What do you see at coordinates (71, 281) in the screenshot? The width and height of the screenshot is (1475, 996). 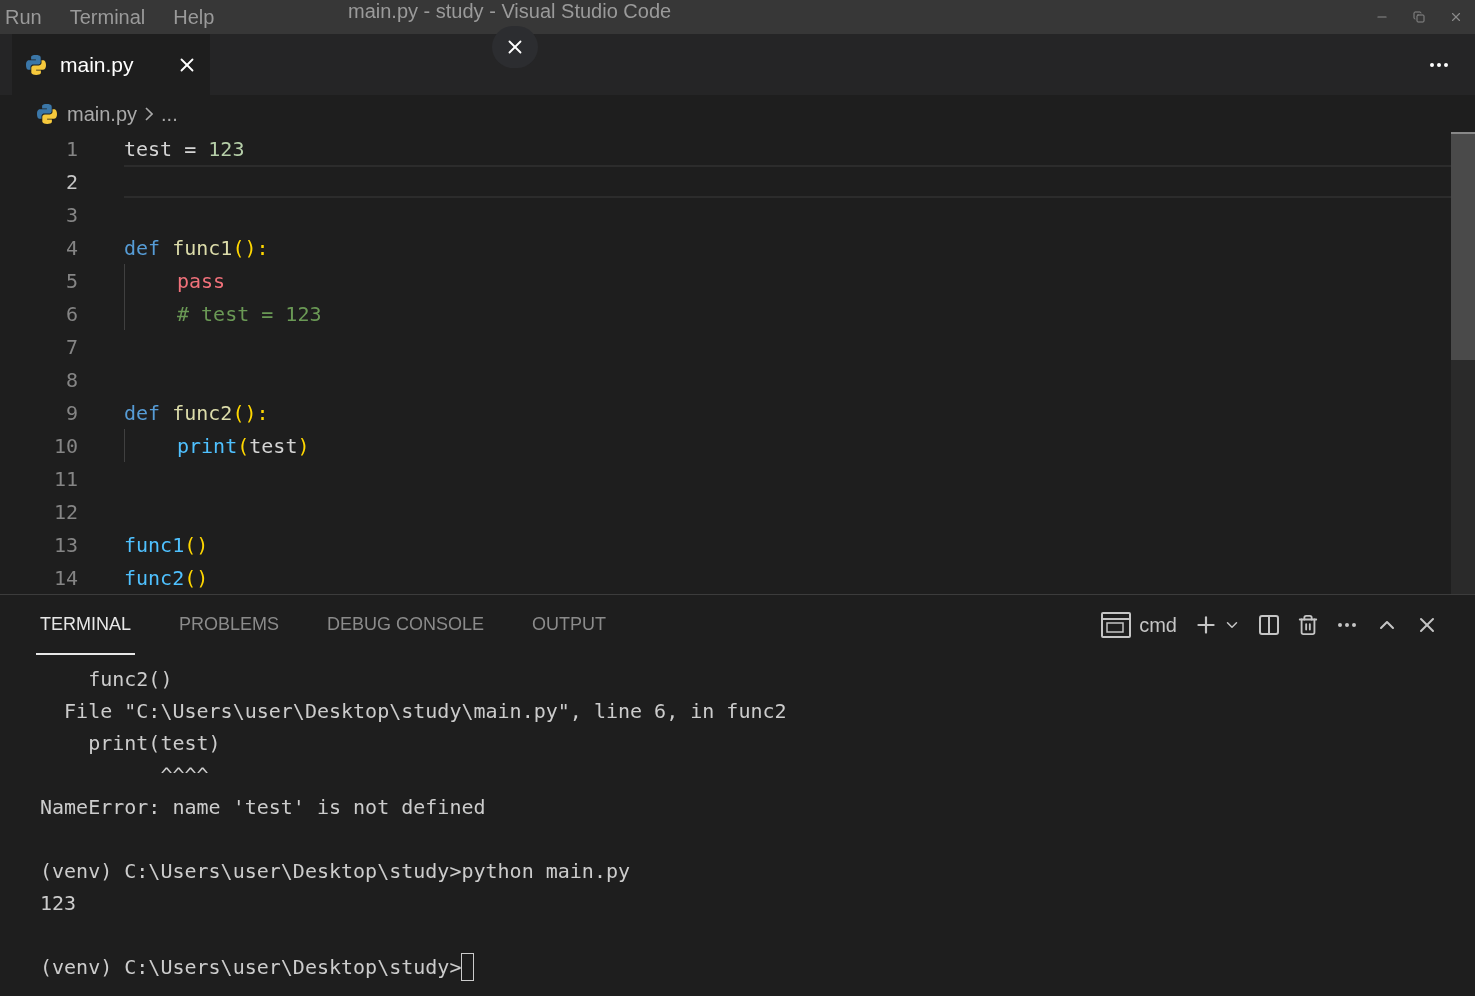 I see `line-number: 5` at bounding box center [71, 281].